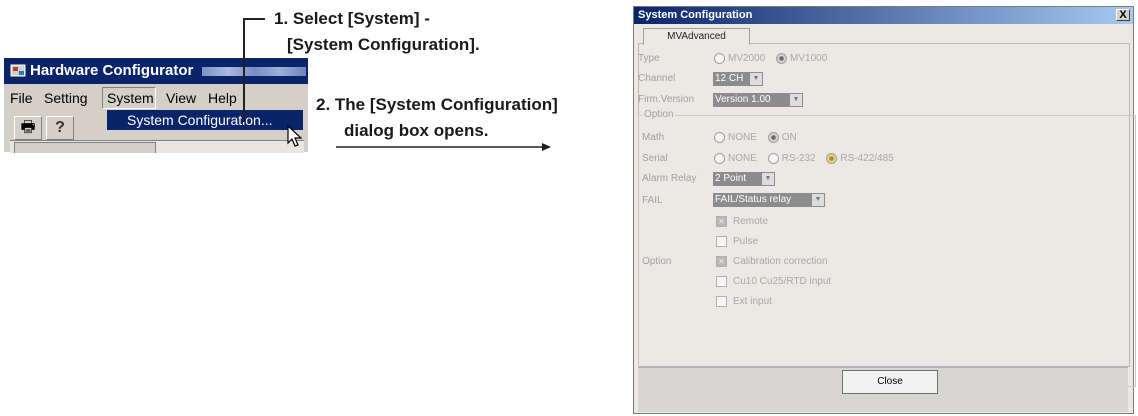 This screenshot has height=416, width=1138. Describe the element at coordinates (66, 98) in the screenshot. I see `menu-setting: Setting` at that location.